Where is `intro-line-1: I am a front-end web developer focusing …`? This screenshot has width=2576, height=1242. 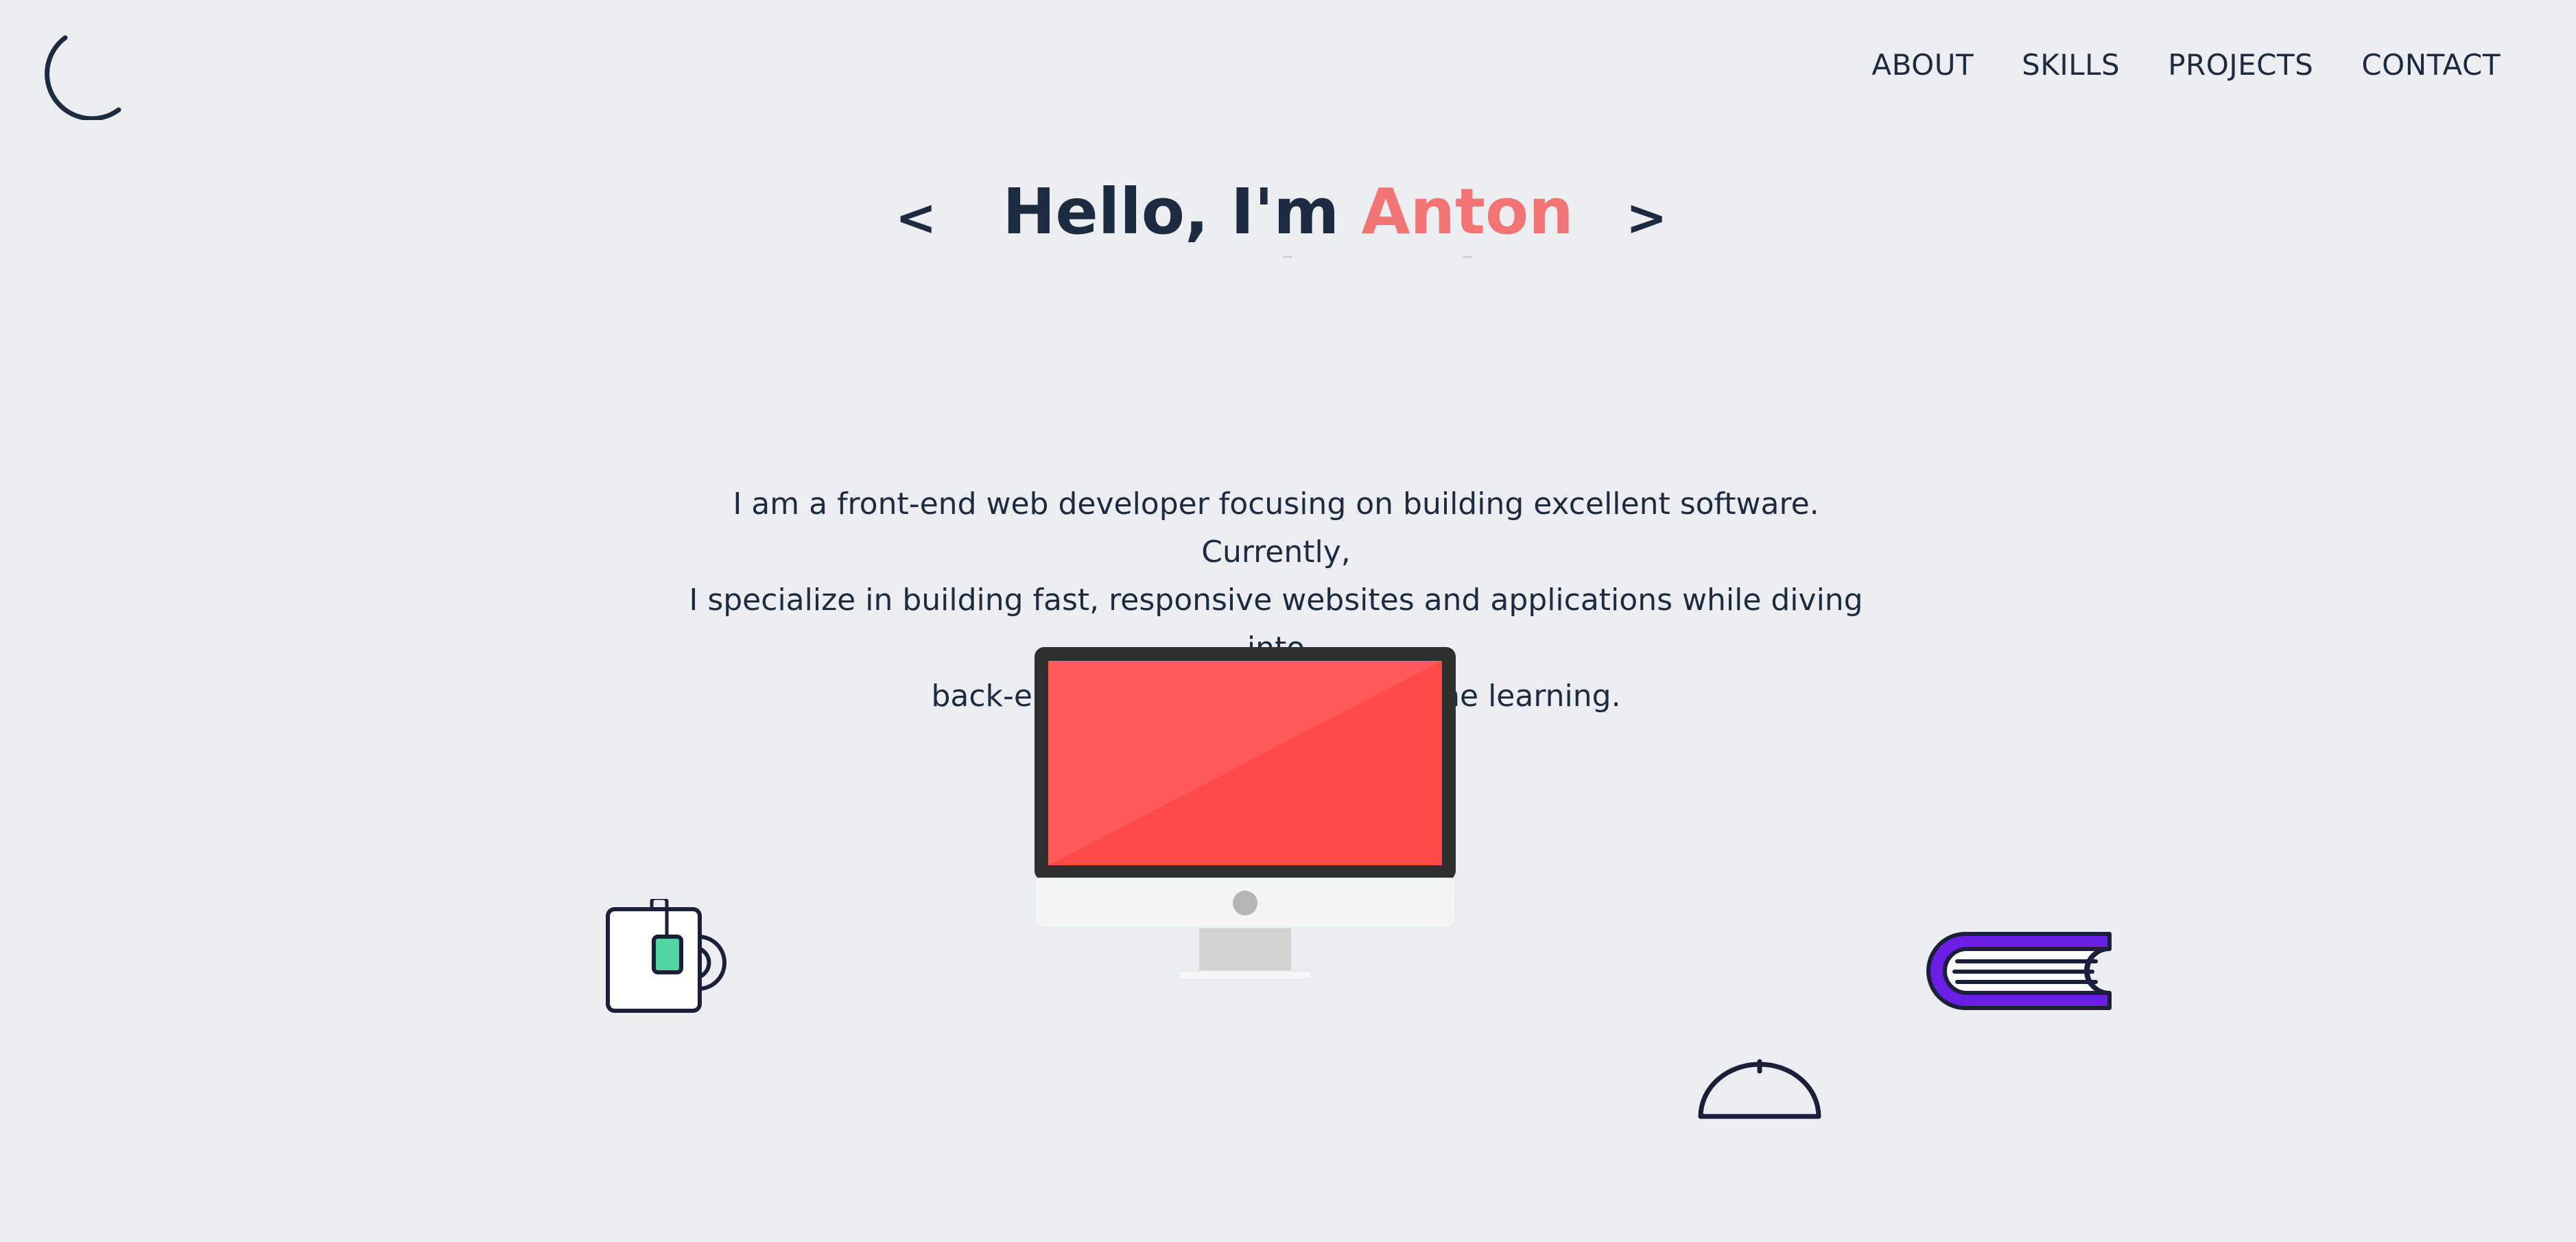
intro-line-1: I am a front-end web developer focusing … is located at coordinates (1276, 528).